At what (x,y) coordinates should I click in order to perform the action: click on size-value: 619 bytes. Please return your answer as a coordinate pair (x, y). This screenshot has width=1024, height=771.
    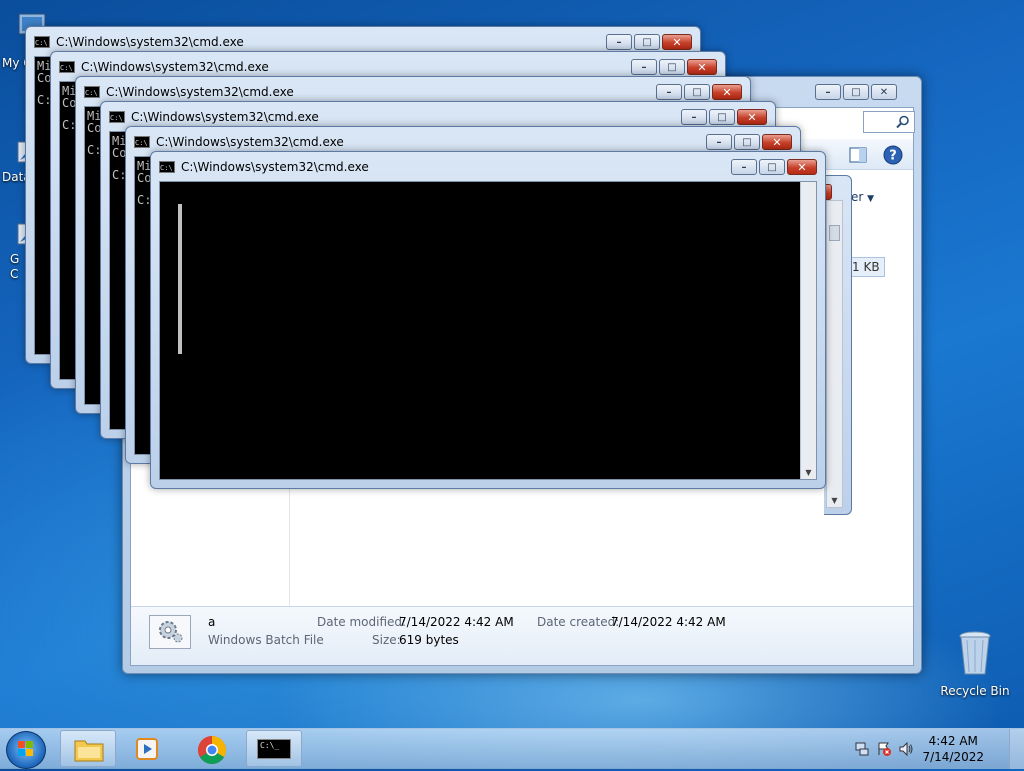
    Looking at the image, I should click on (429, 640).